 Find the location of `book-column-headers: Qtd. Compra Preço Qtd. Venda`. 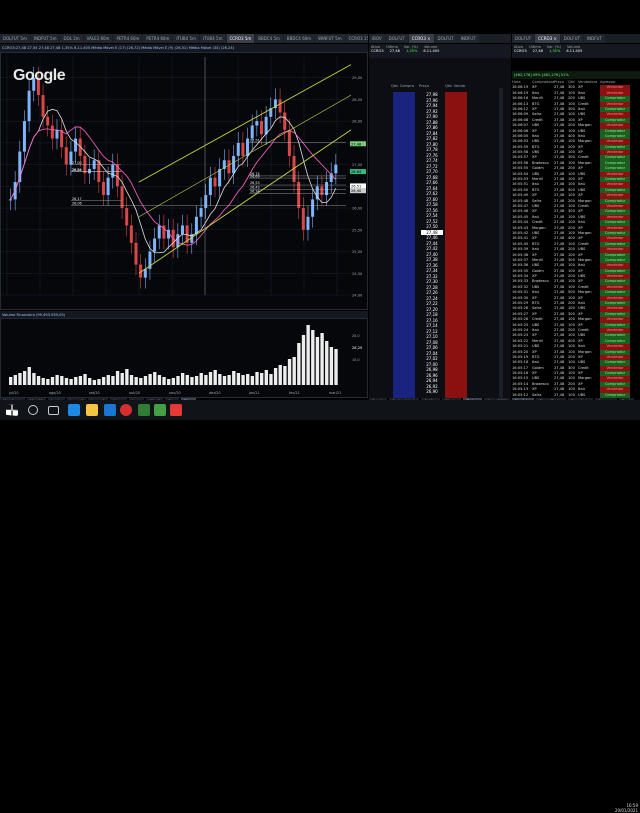

book-column-headers: Qtd. Compra Preço Qtd. Venda is located at coordinates (440, 87).